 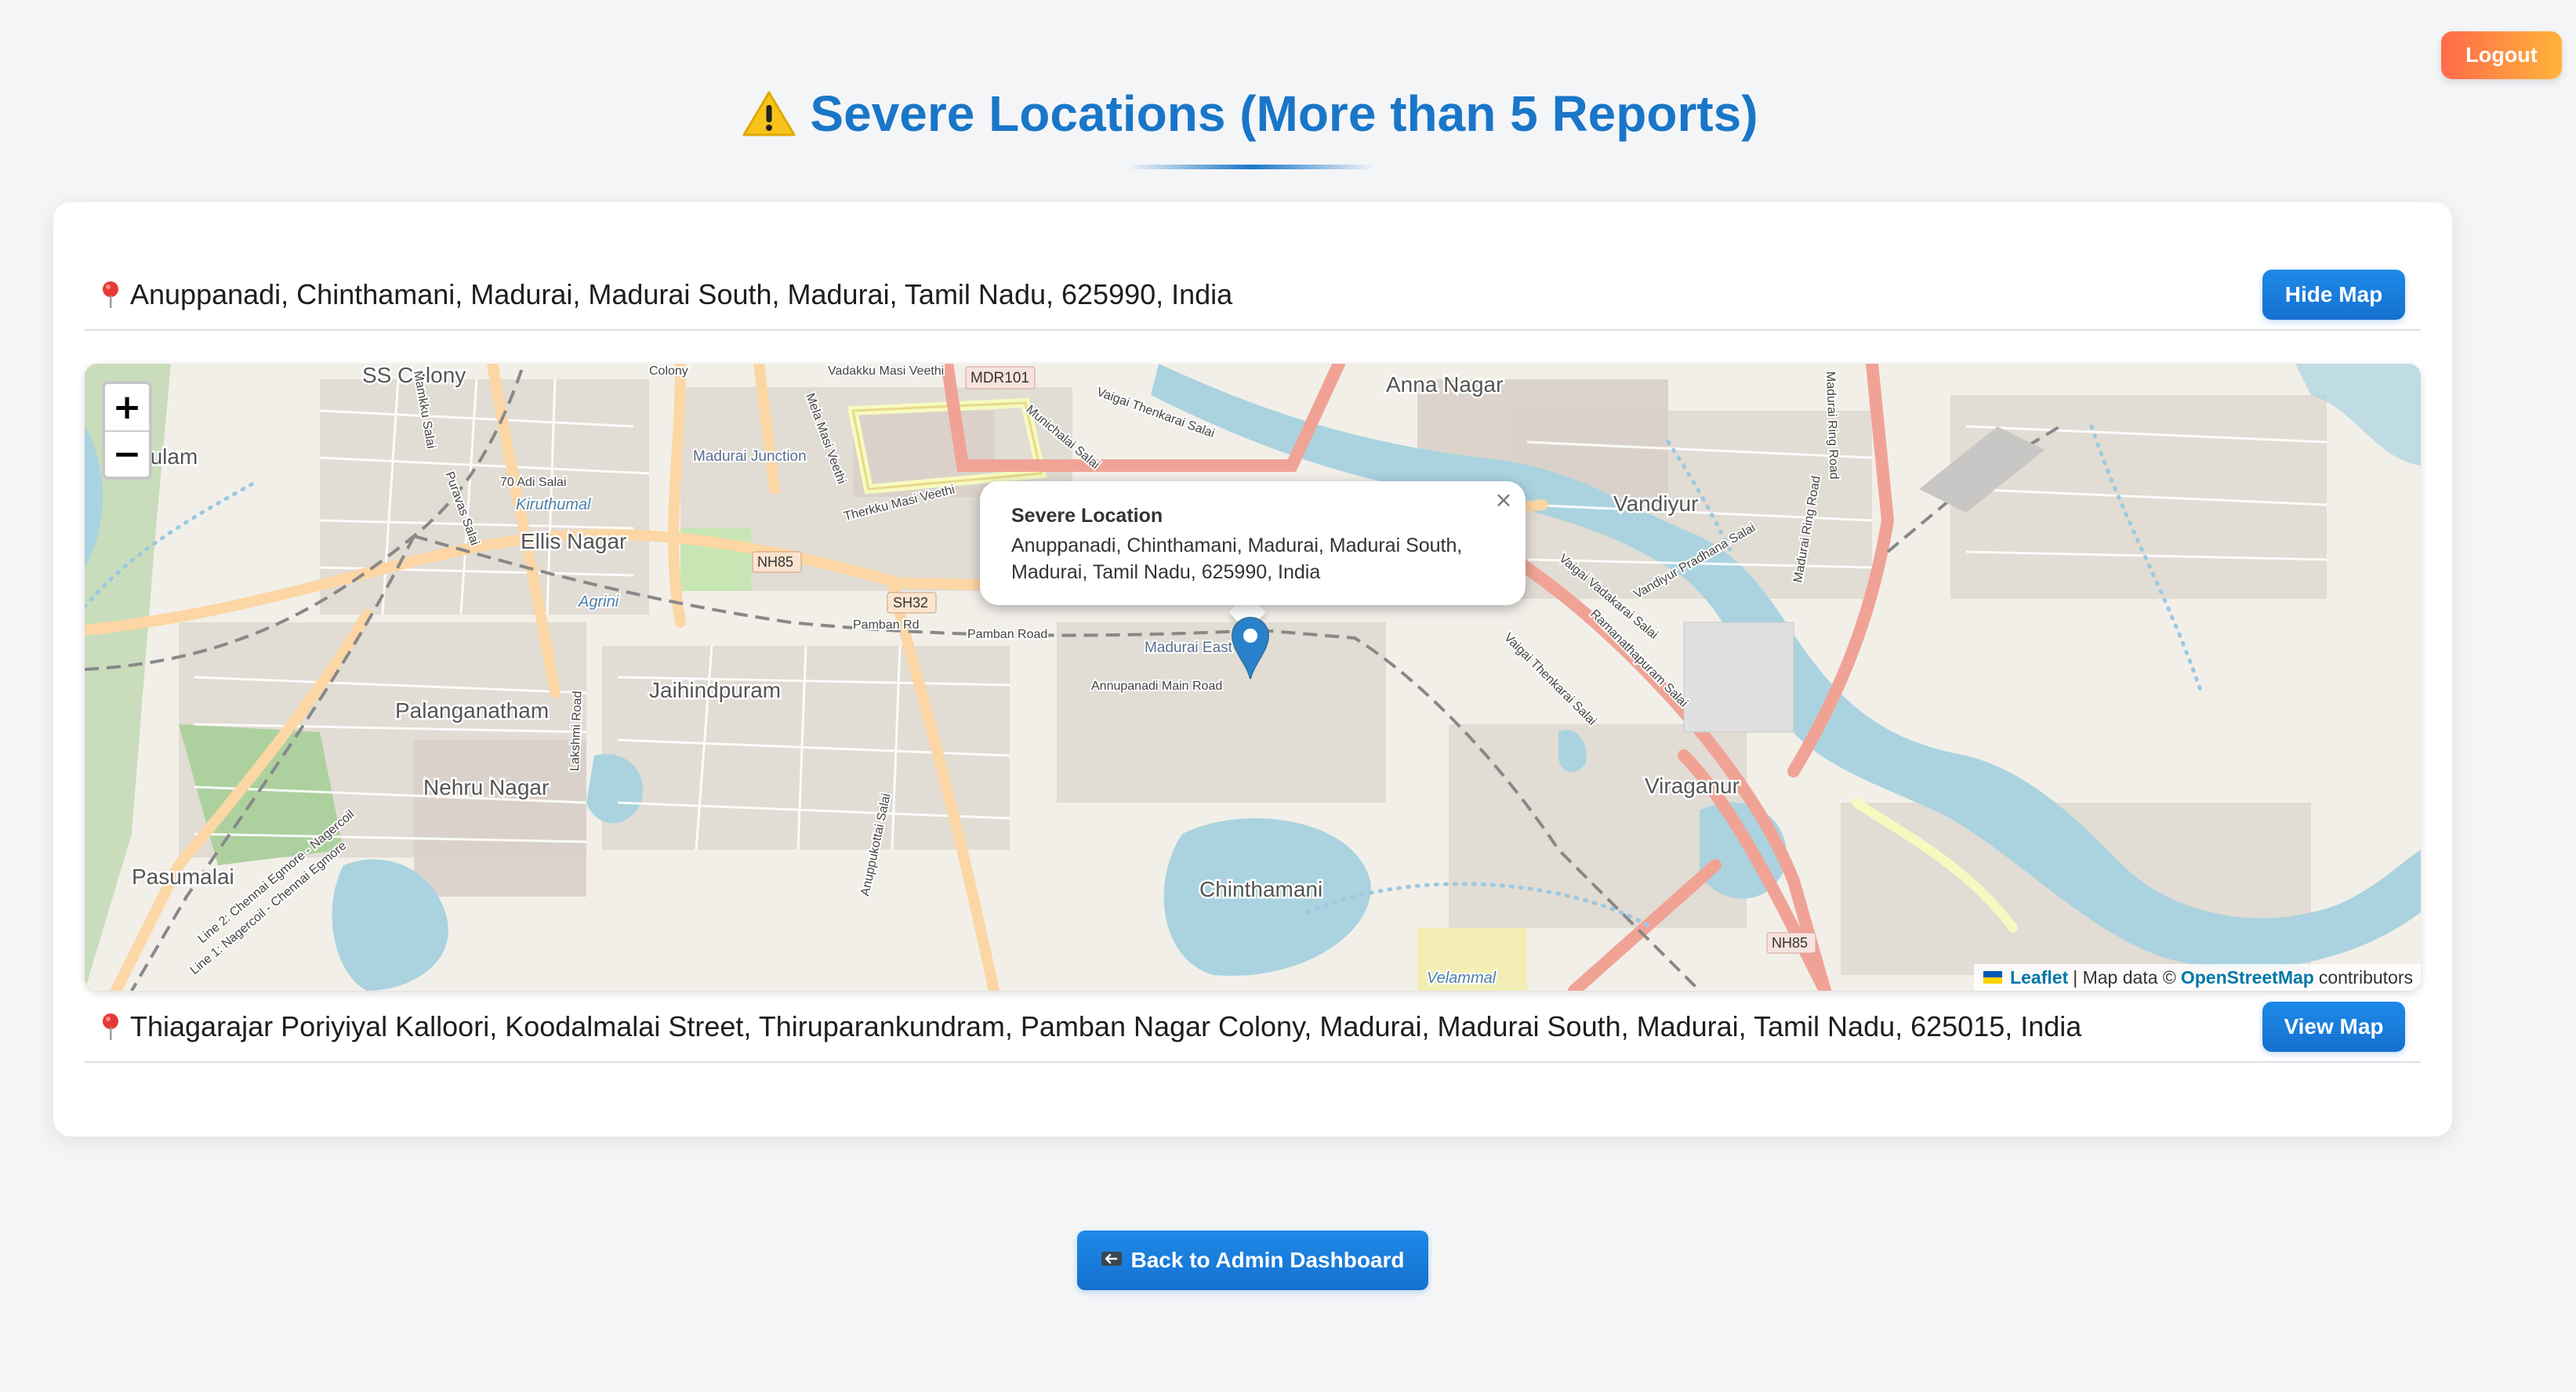 I want to click on shield-sh32: SH32, so click(x=911, y=603).